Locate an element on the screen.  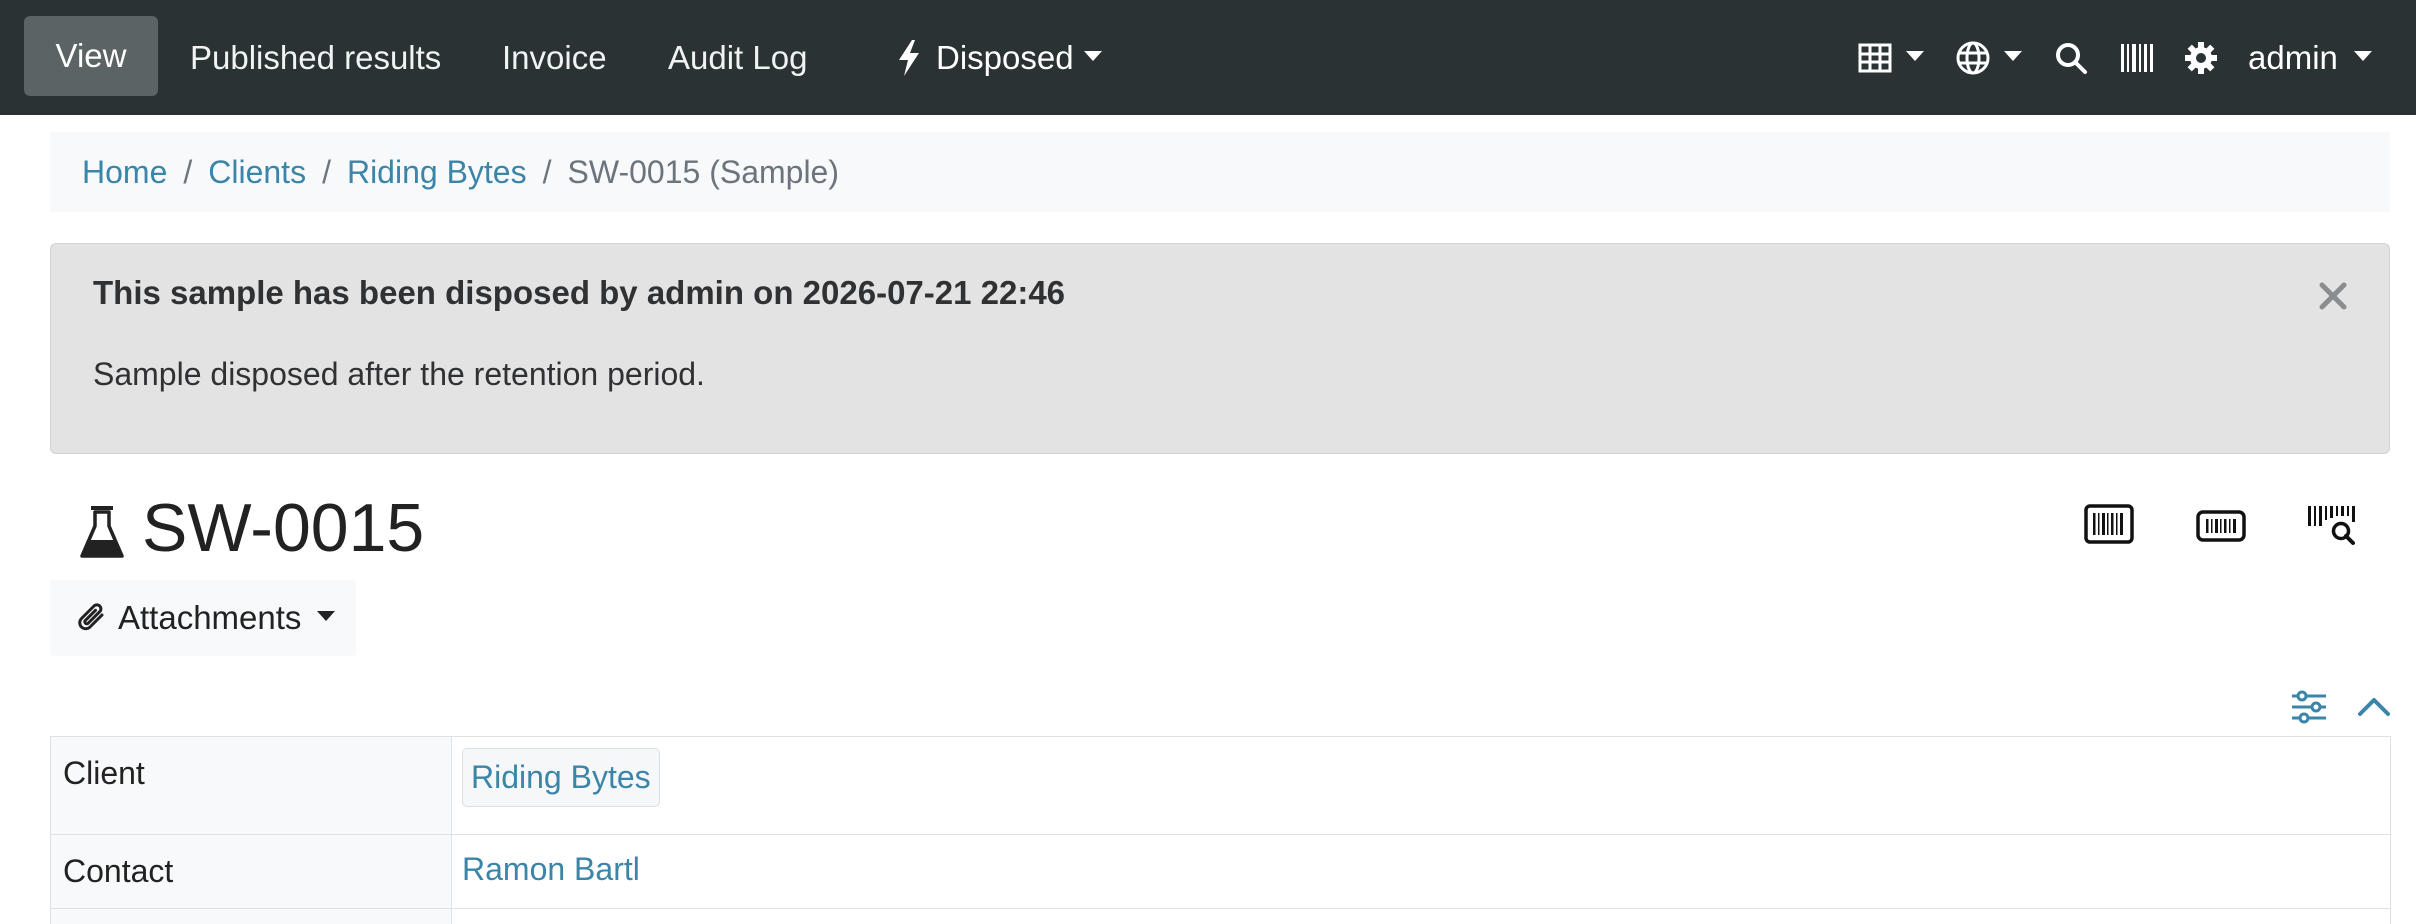
close-icon is located at coordinates (2333, 296).